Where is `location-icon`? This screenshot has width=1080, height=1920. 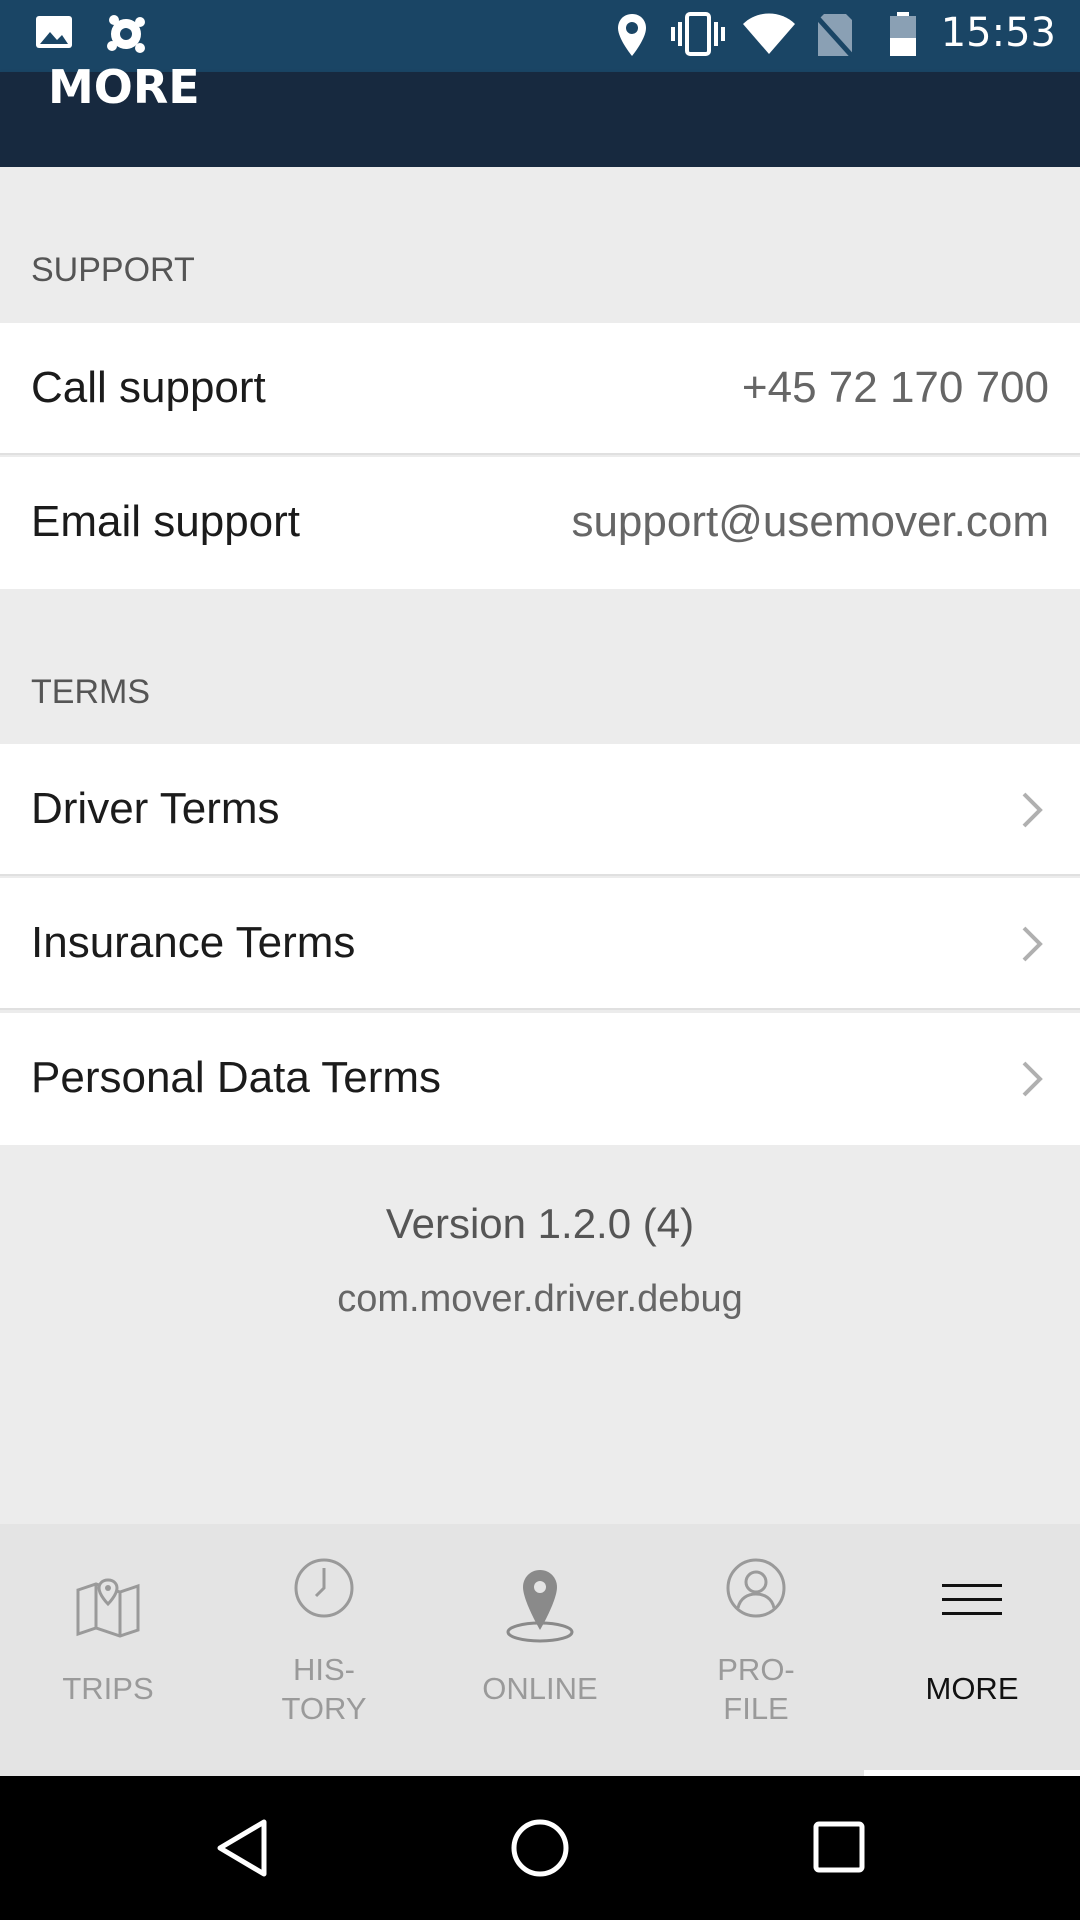
location-icon is located at coordinates (632, 35).